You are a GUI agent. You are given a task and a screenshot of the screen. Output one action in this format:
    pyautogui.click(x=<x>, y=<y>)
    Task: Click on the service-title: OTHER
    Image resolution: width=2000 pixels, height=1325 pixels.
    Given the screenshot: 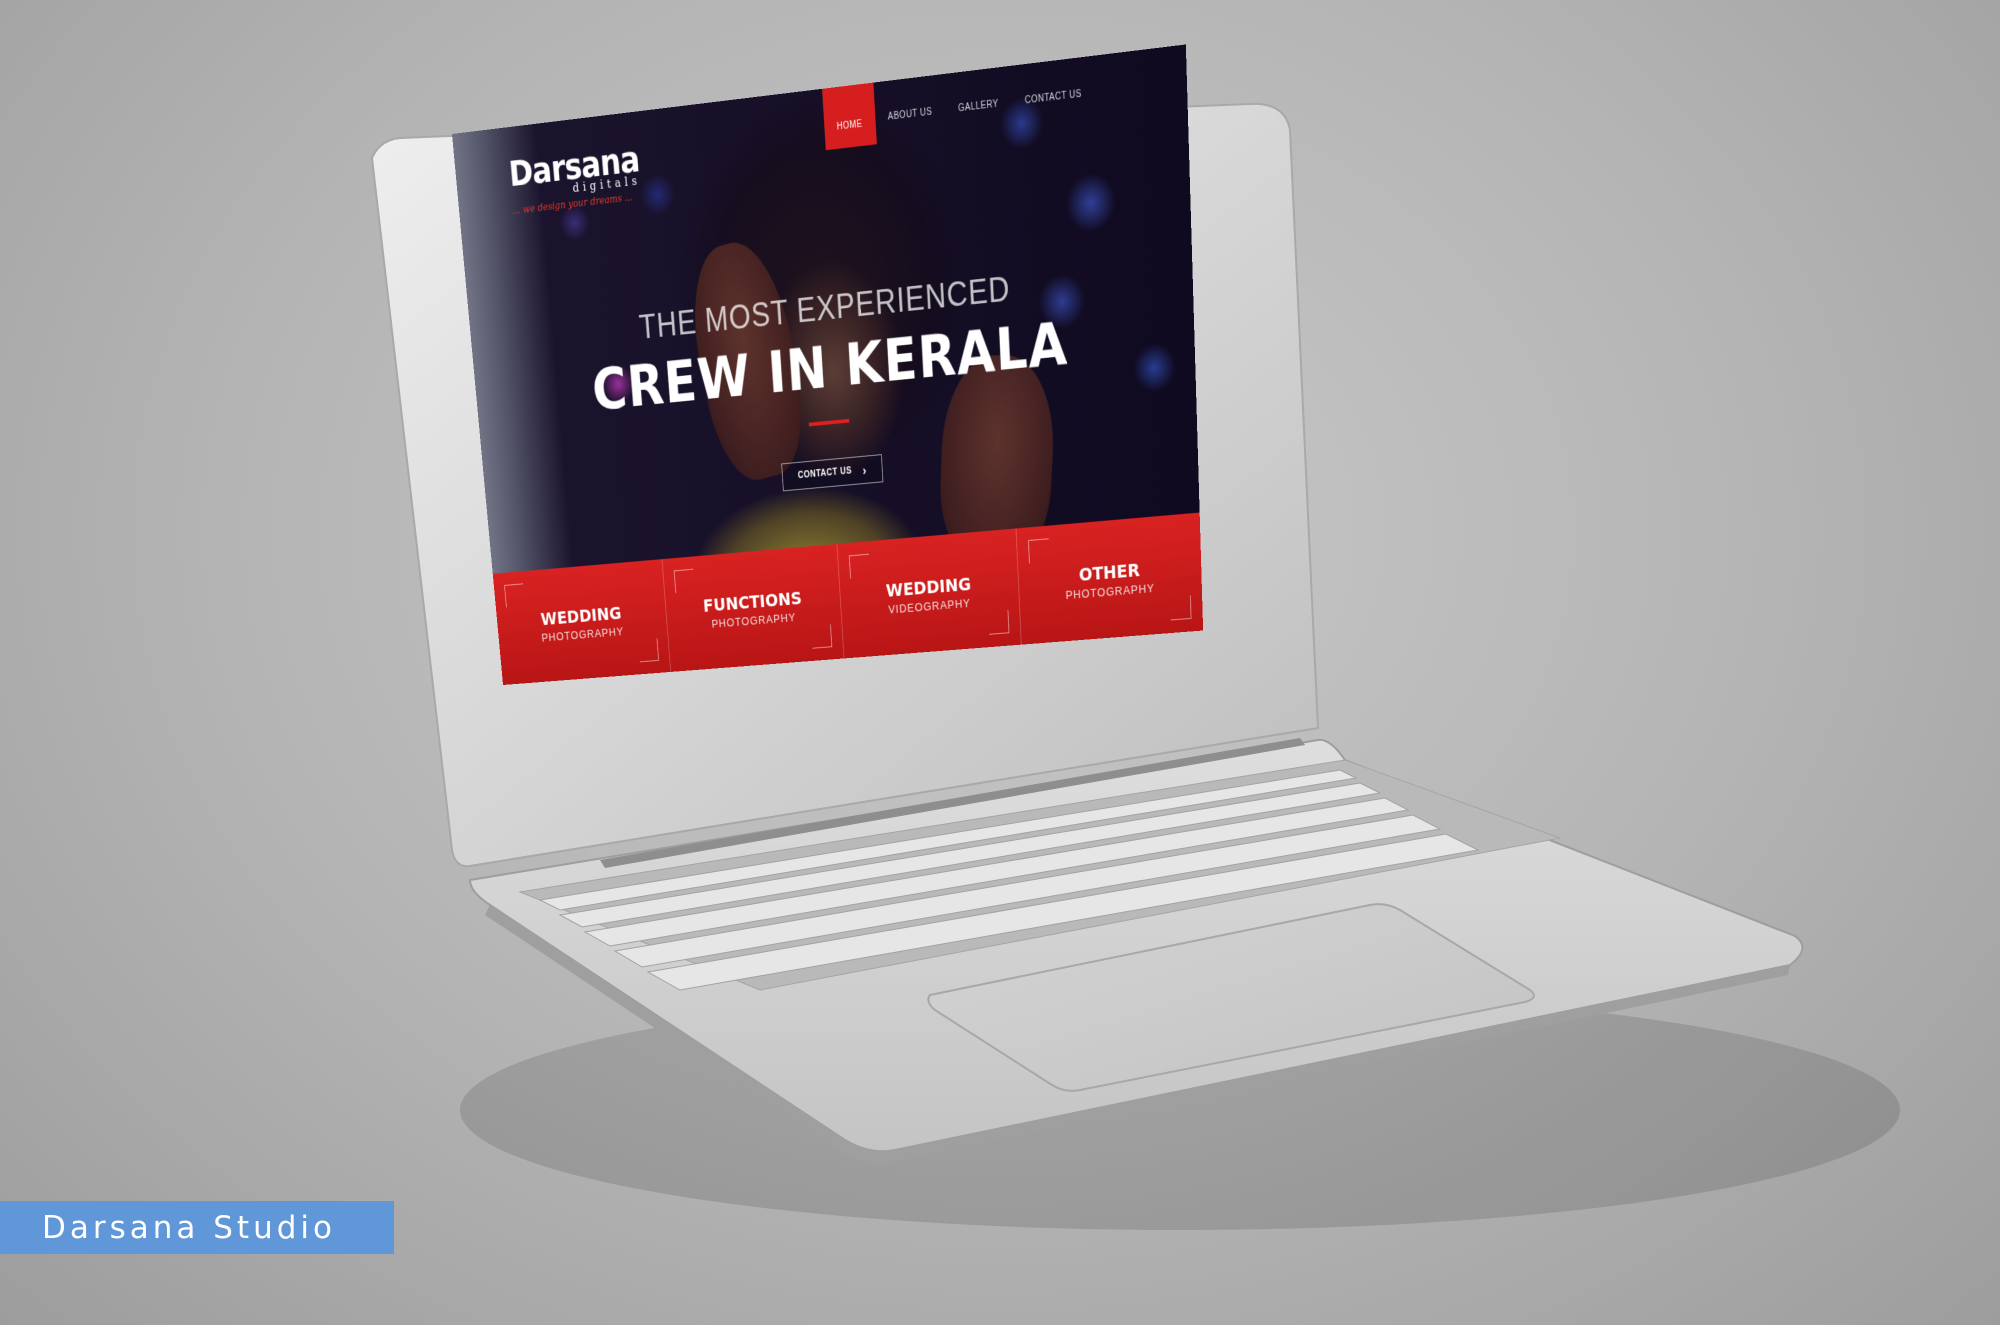 What is the action you would take?
    pyautogui.click(x=1109, y=572)
    